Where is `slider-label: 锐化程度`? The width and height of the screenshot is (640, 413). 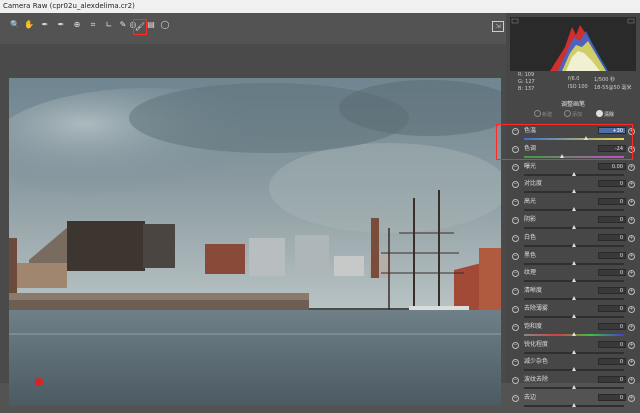
slider-label: 锐化程度 is located at coordinates (536, 344).